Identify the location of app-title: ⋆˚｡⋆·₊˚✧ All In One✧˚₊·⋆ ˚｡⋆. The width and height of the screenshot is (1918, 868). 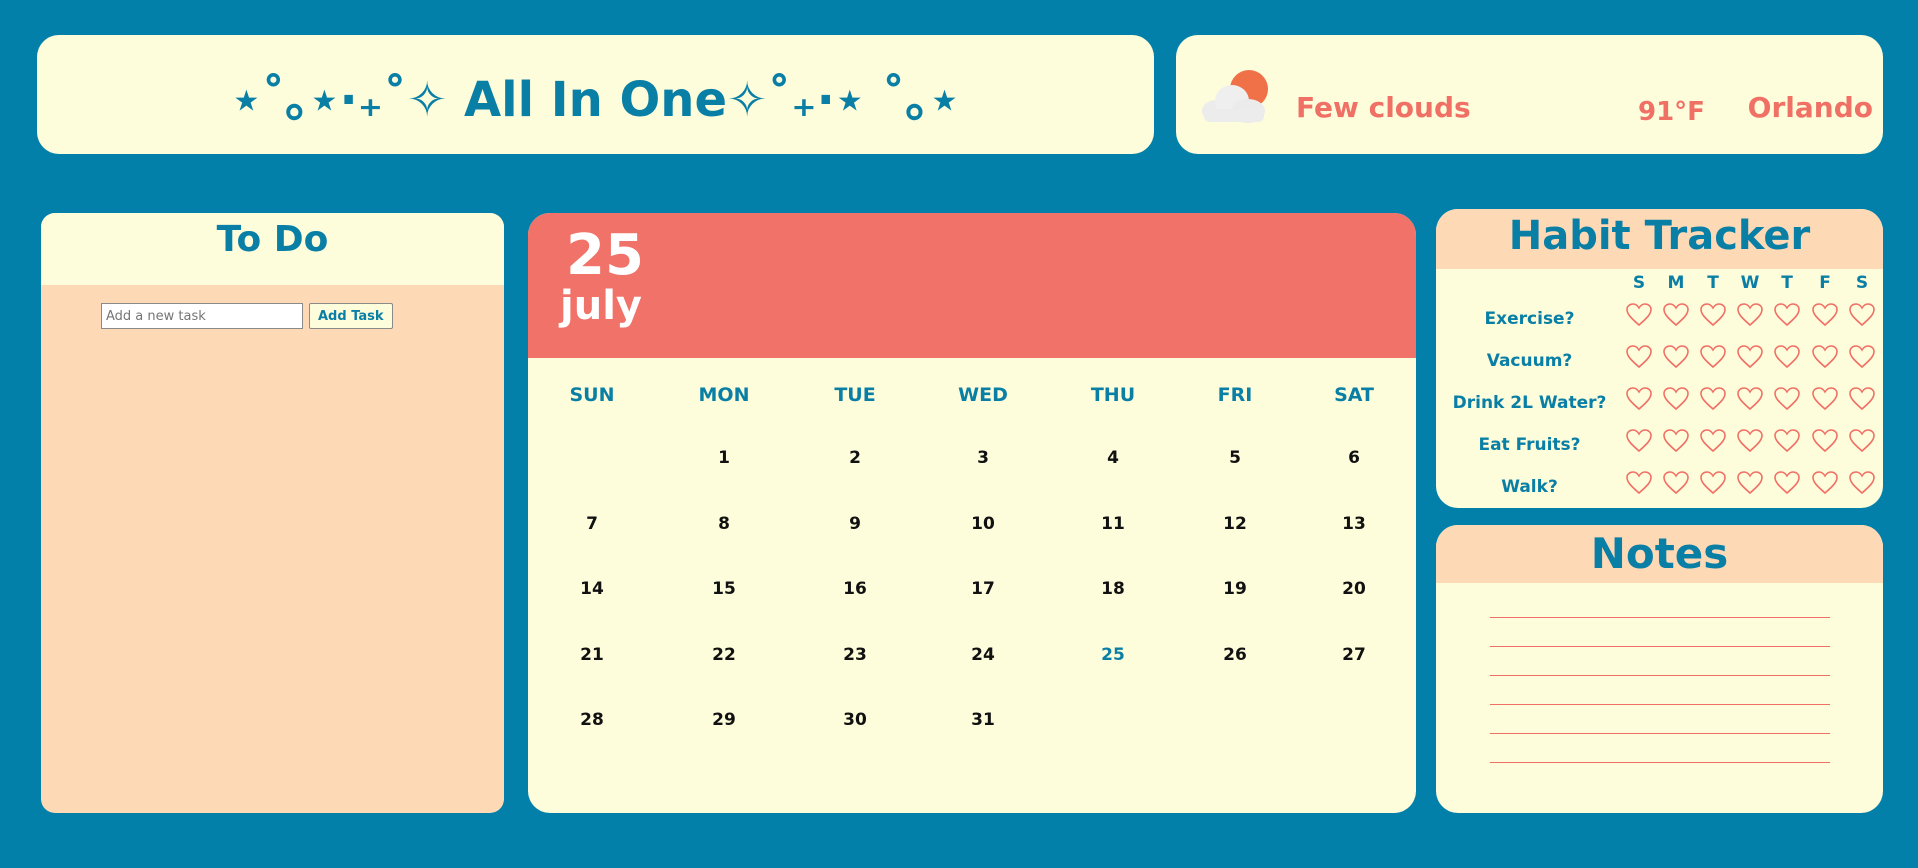
(595, 99).